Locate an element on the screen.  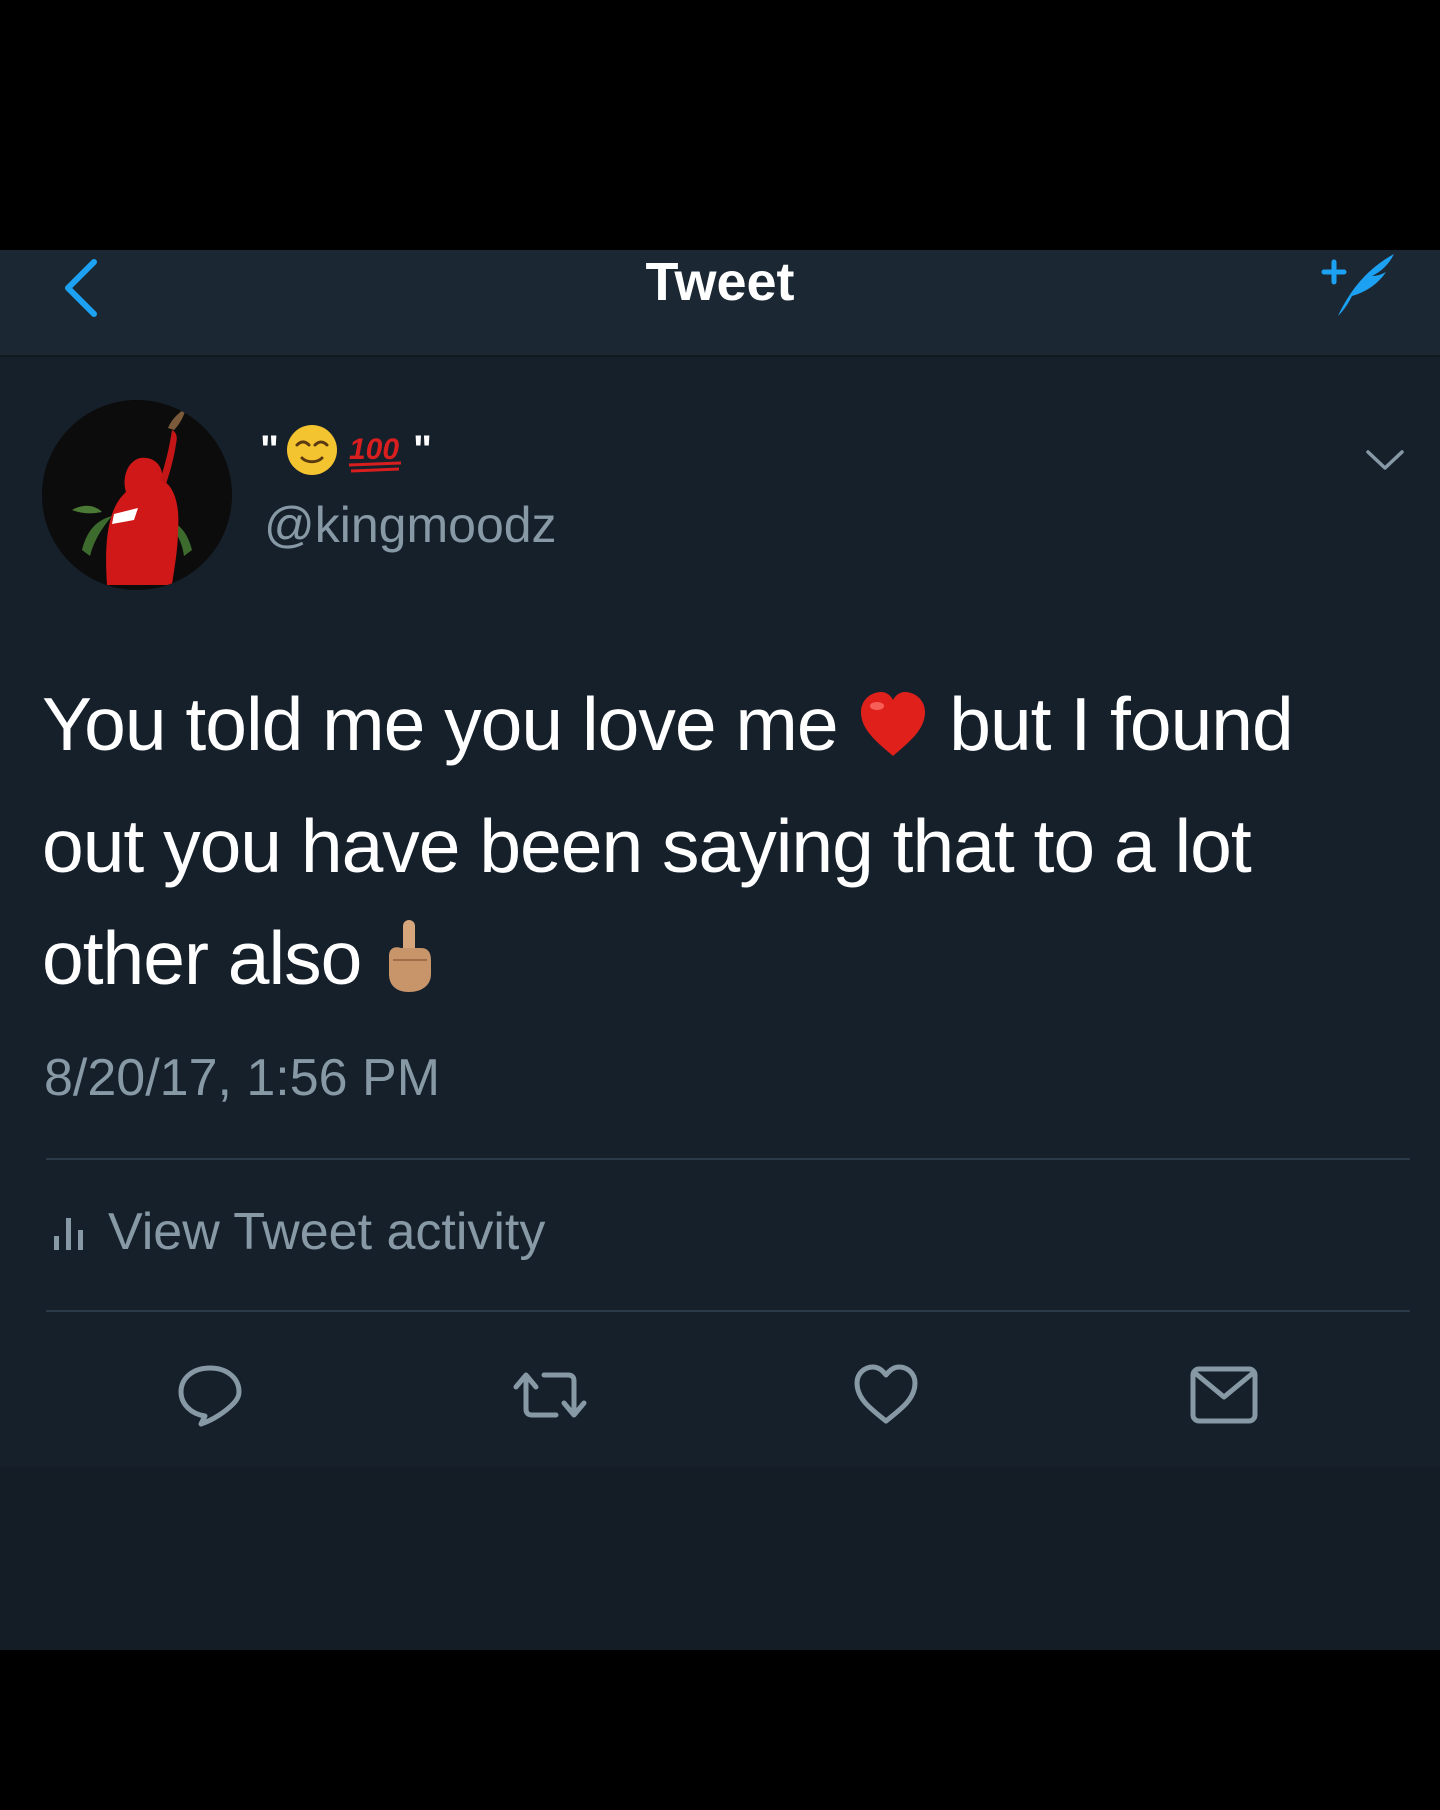
bottom-empty-area is located at coordinates (720, 1558).